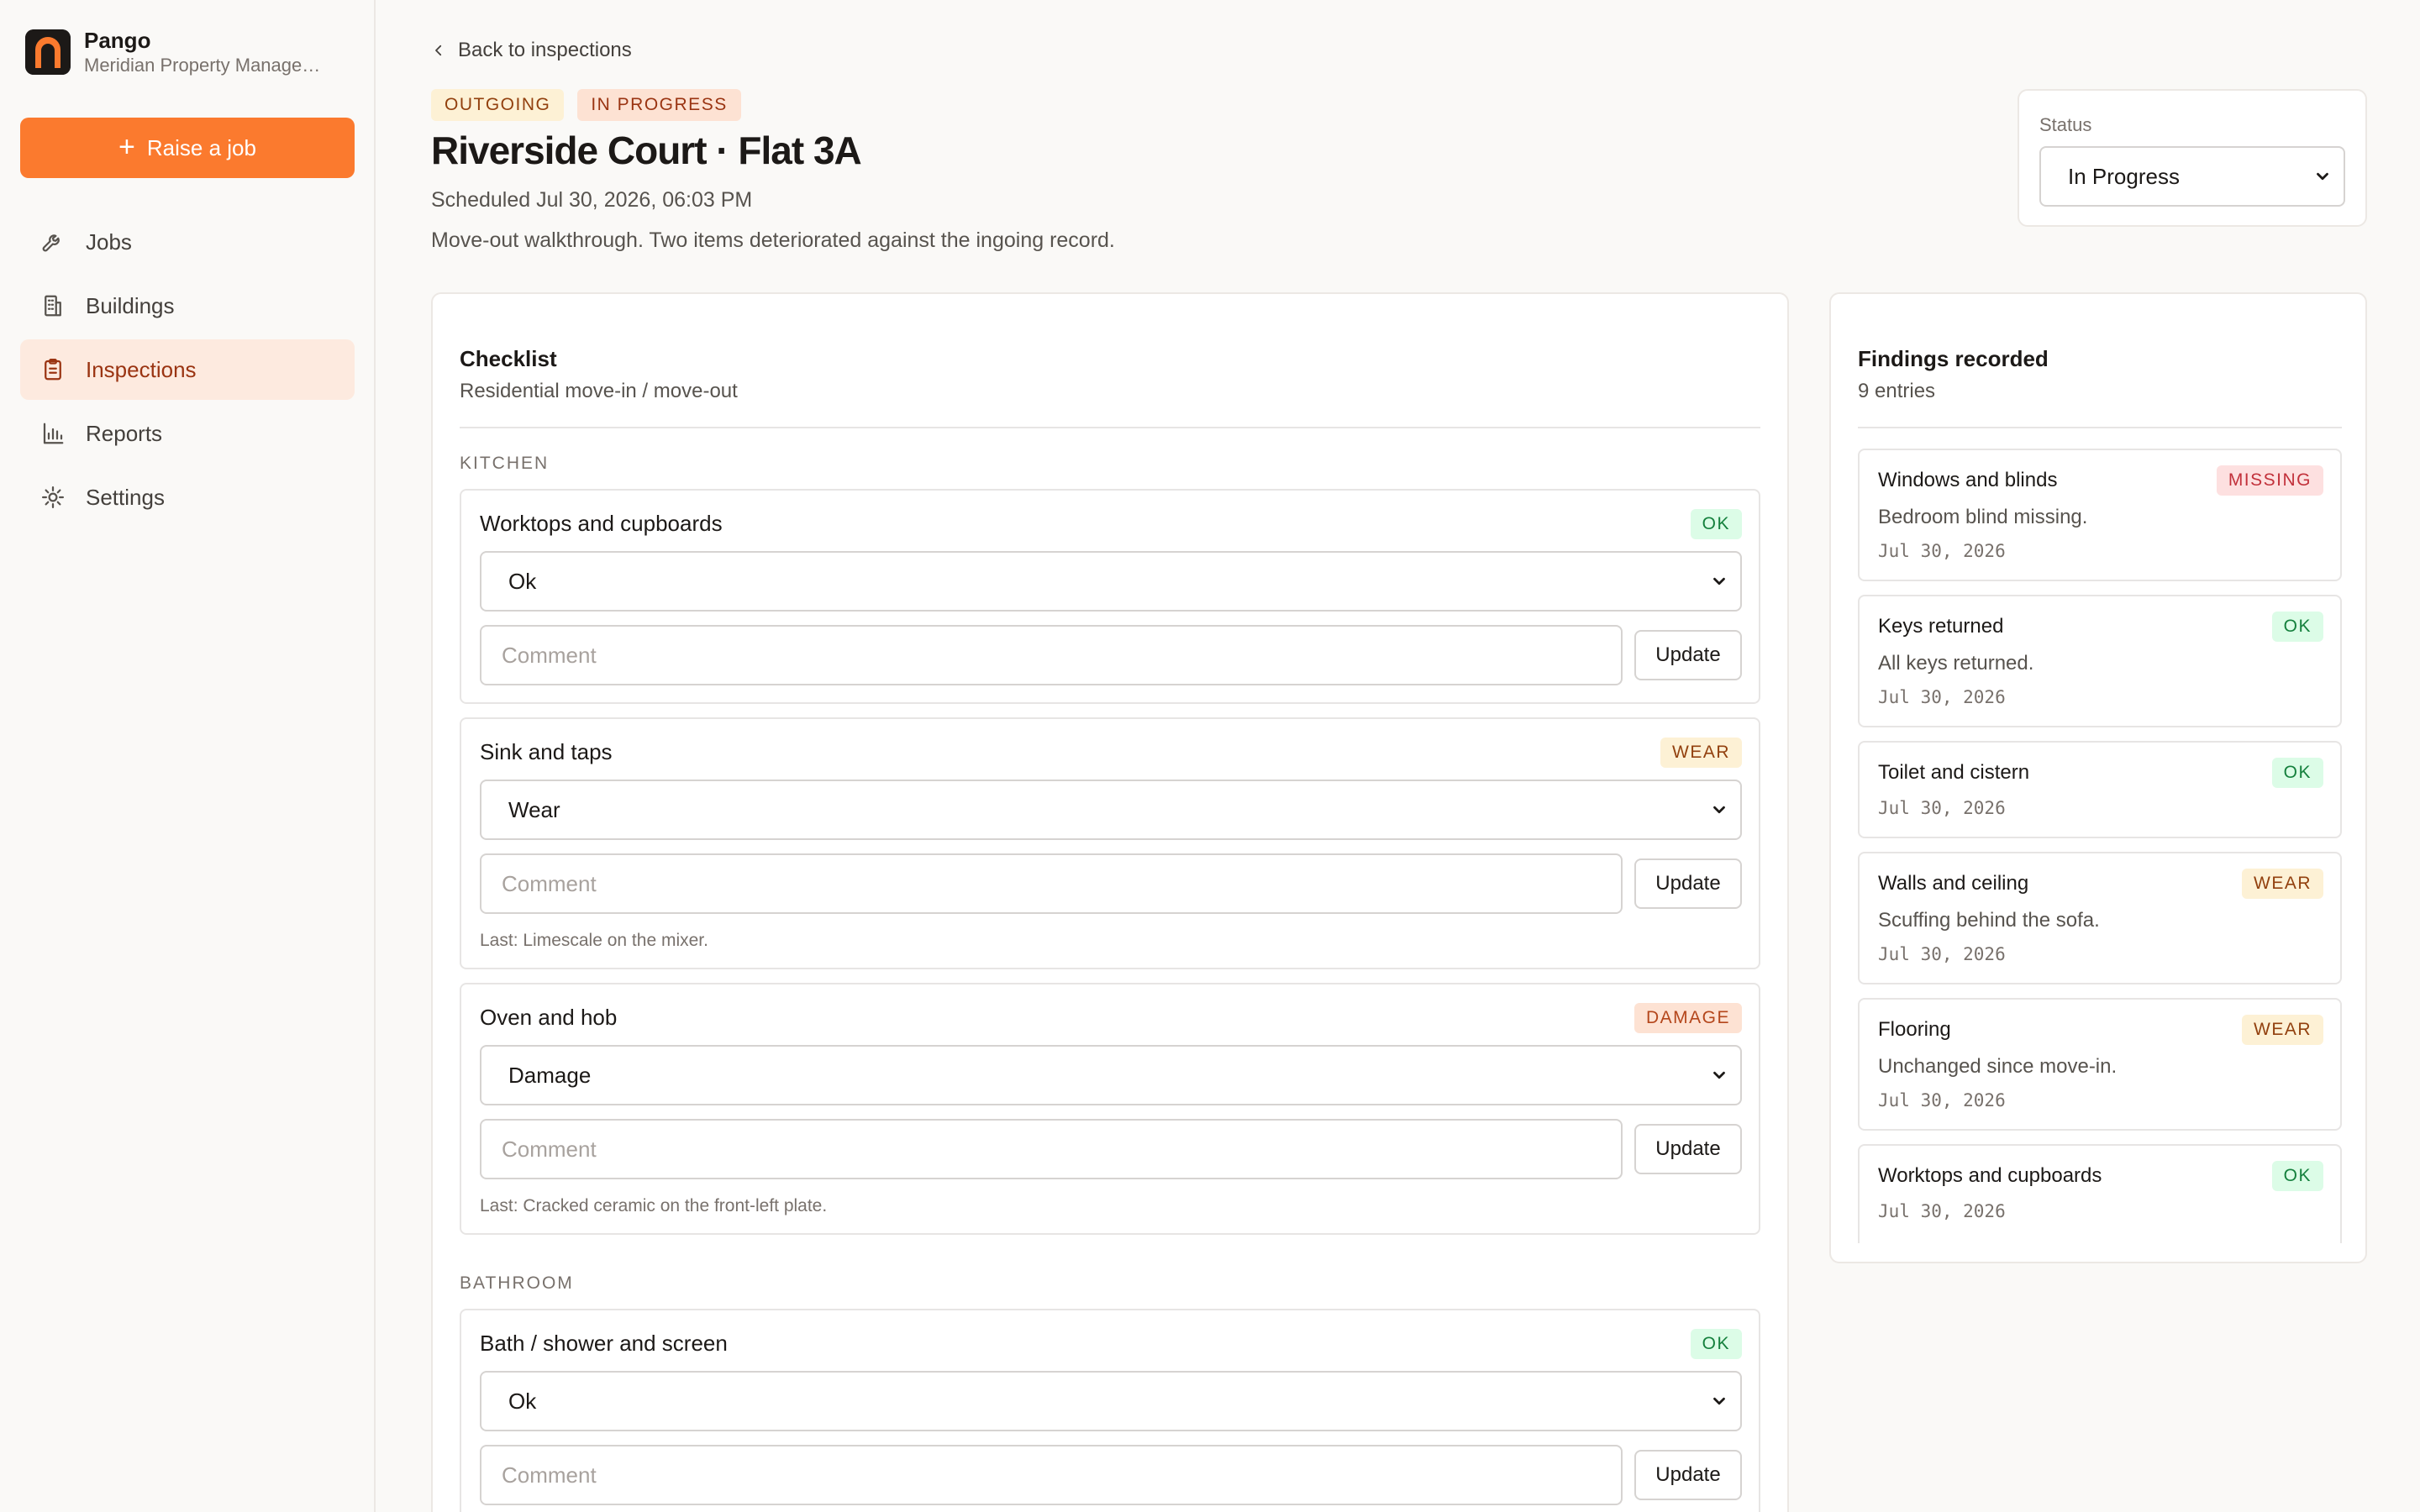 This screenshot has width=2420, height=1512. I want to click on finding-name: Walls and ceiling, so click(1953, 883).